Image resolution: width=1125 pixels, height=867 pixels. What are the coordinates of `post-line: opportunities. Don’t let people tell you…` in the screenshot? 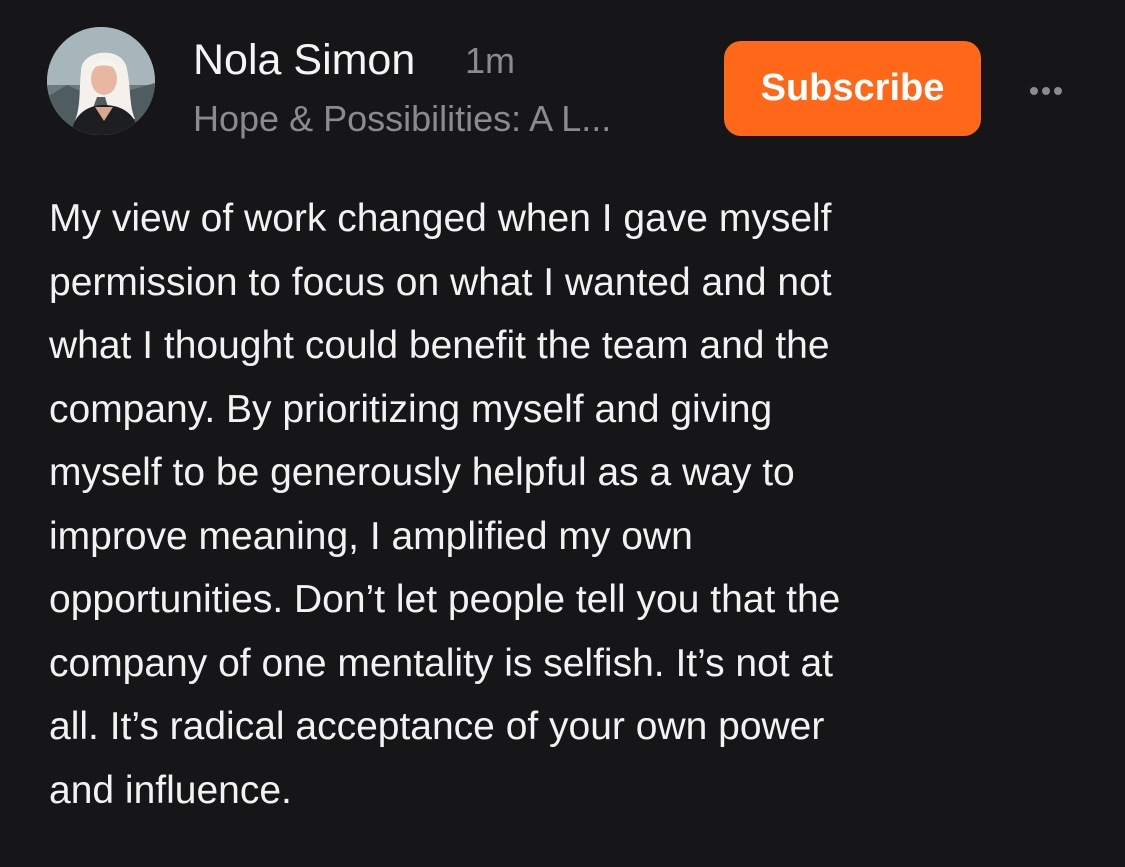 It's located at (445, 599).